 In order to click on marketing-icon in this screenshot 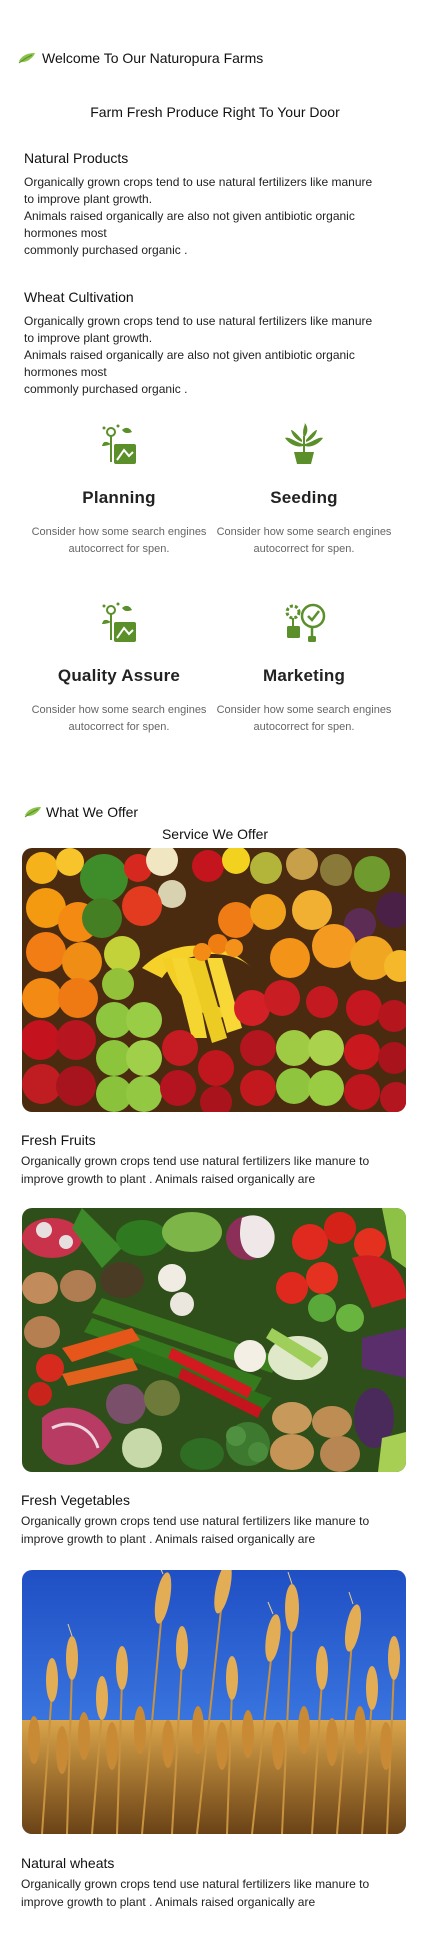, I will do `click(305, 622)`.